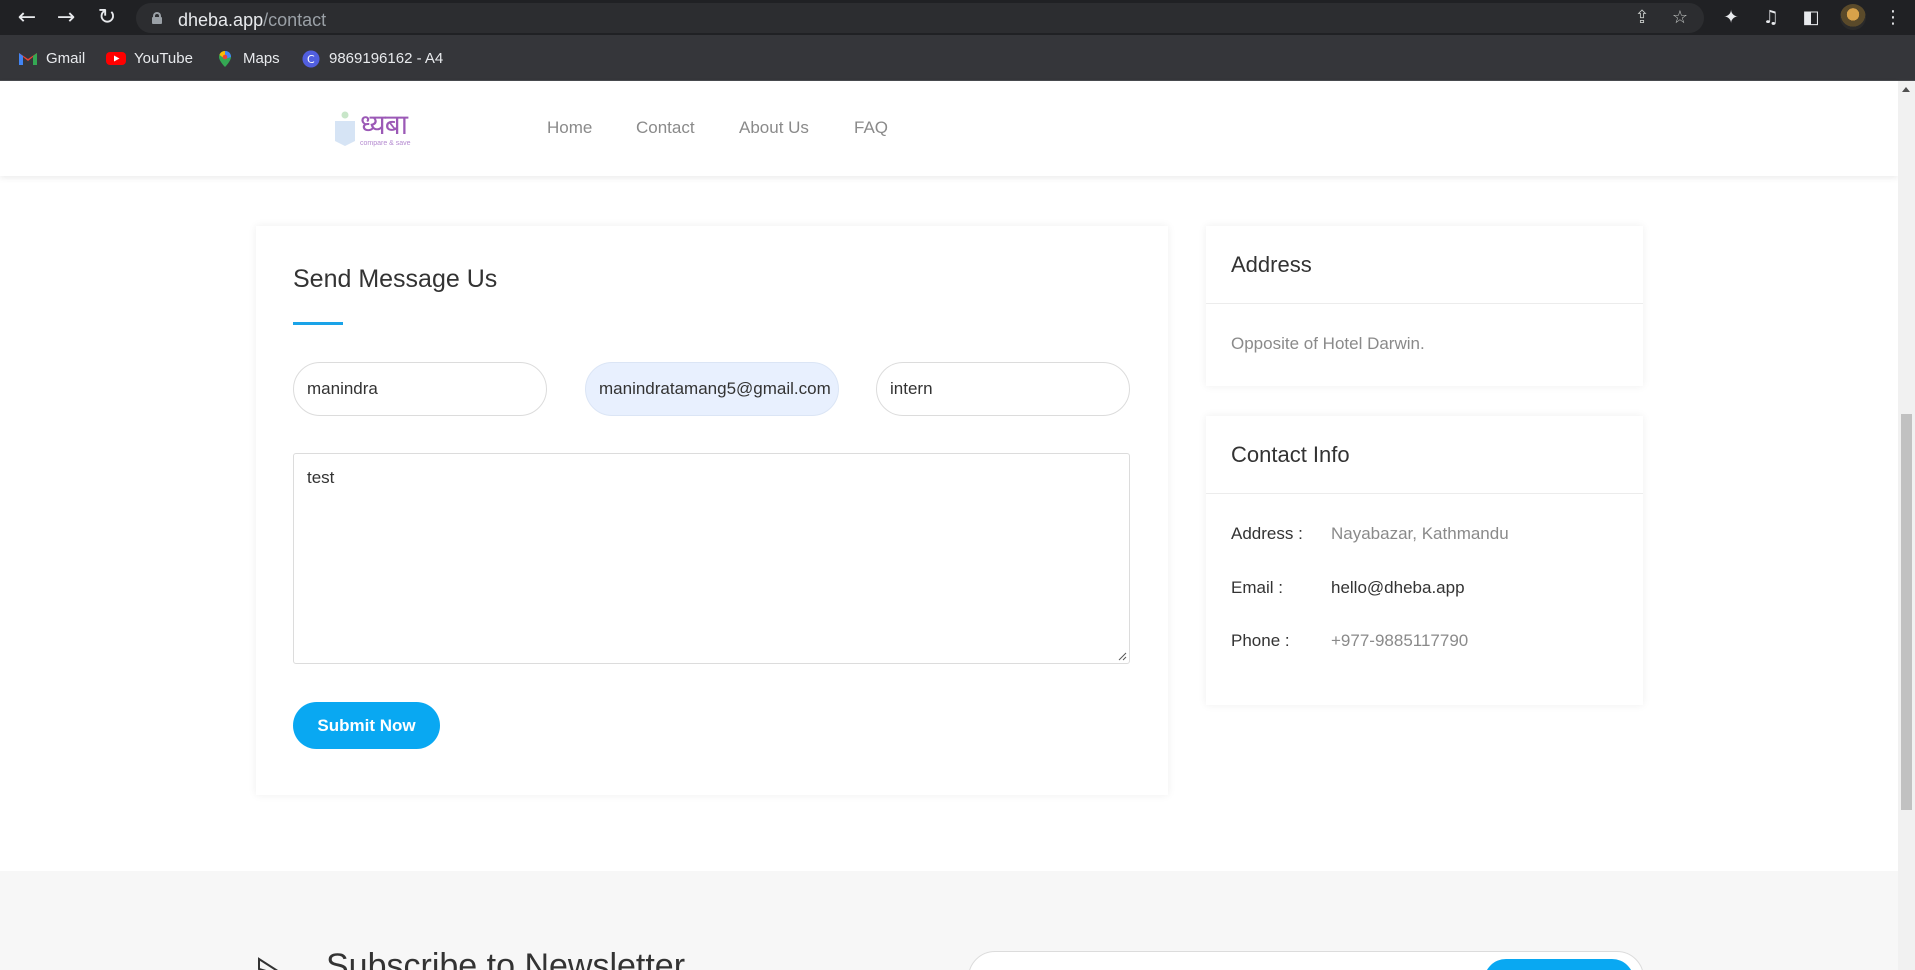 This screenshot has height=970, width=1915. I want to click on canva-icon: C, so click(311, 59).